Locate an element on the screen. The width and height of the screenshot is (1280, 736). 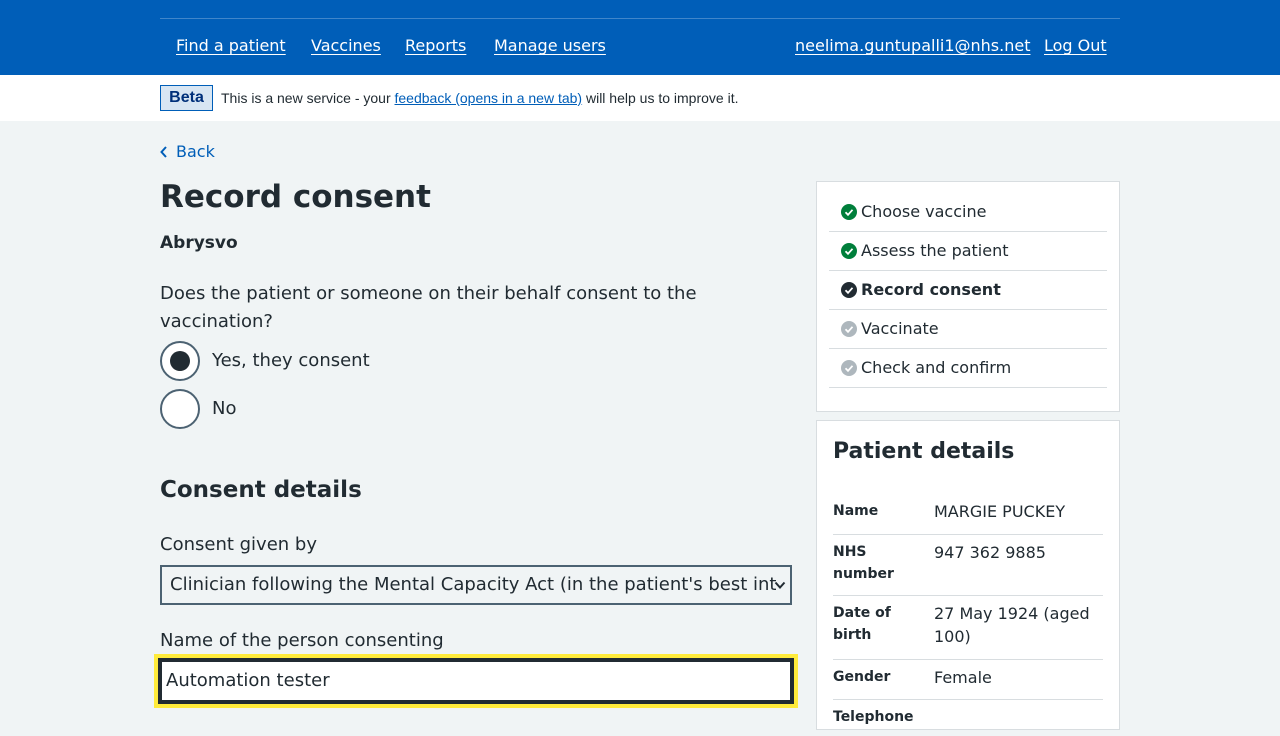
radio-no: No is located at coordinates (198, 409).